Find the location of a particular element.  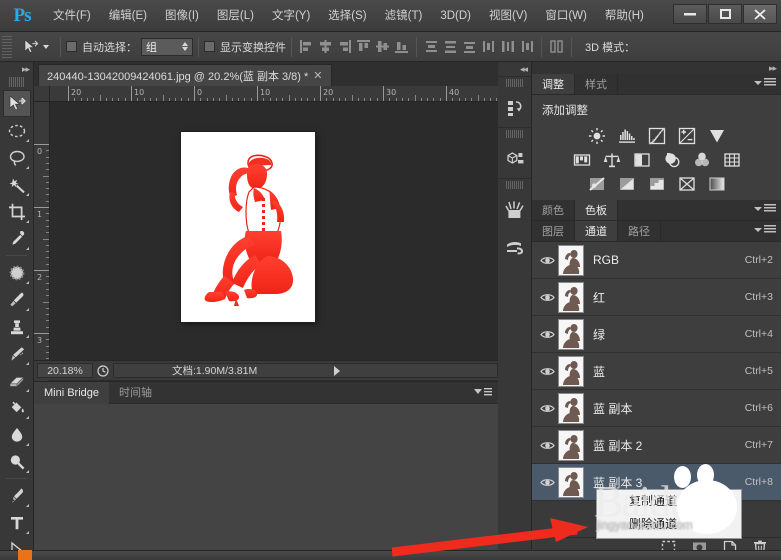

menu-file: 文件(F) is located at coordinates (72, 16).